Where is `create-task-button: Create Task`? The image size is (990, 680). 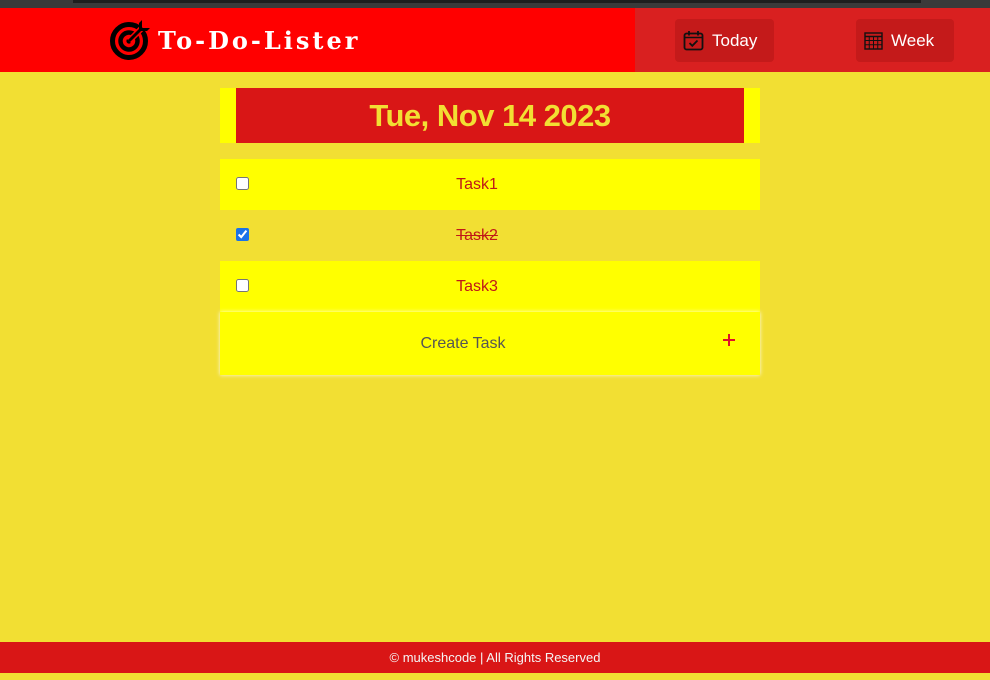 create-task-button: Create Task is located at coordinates (490, 343).